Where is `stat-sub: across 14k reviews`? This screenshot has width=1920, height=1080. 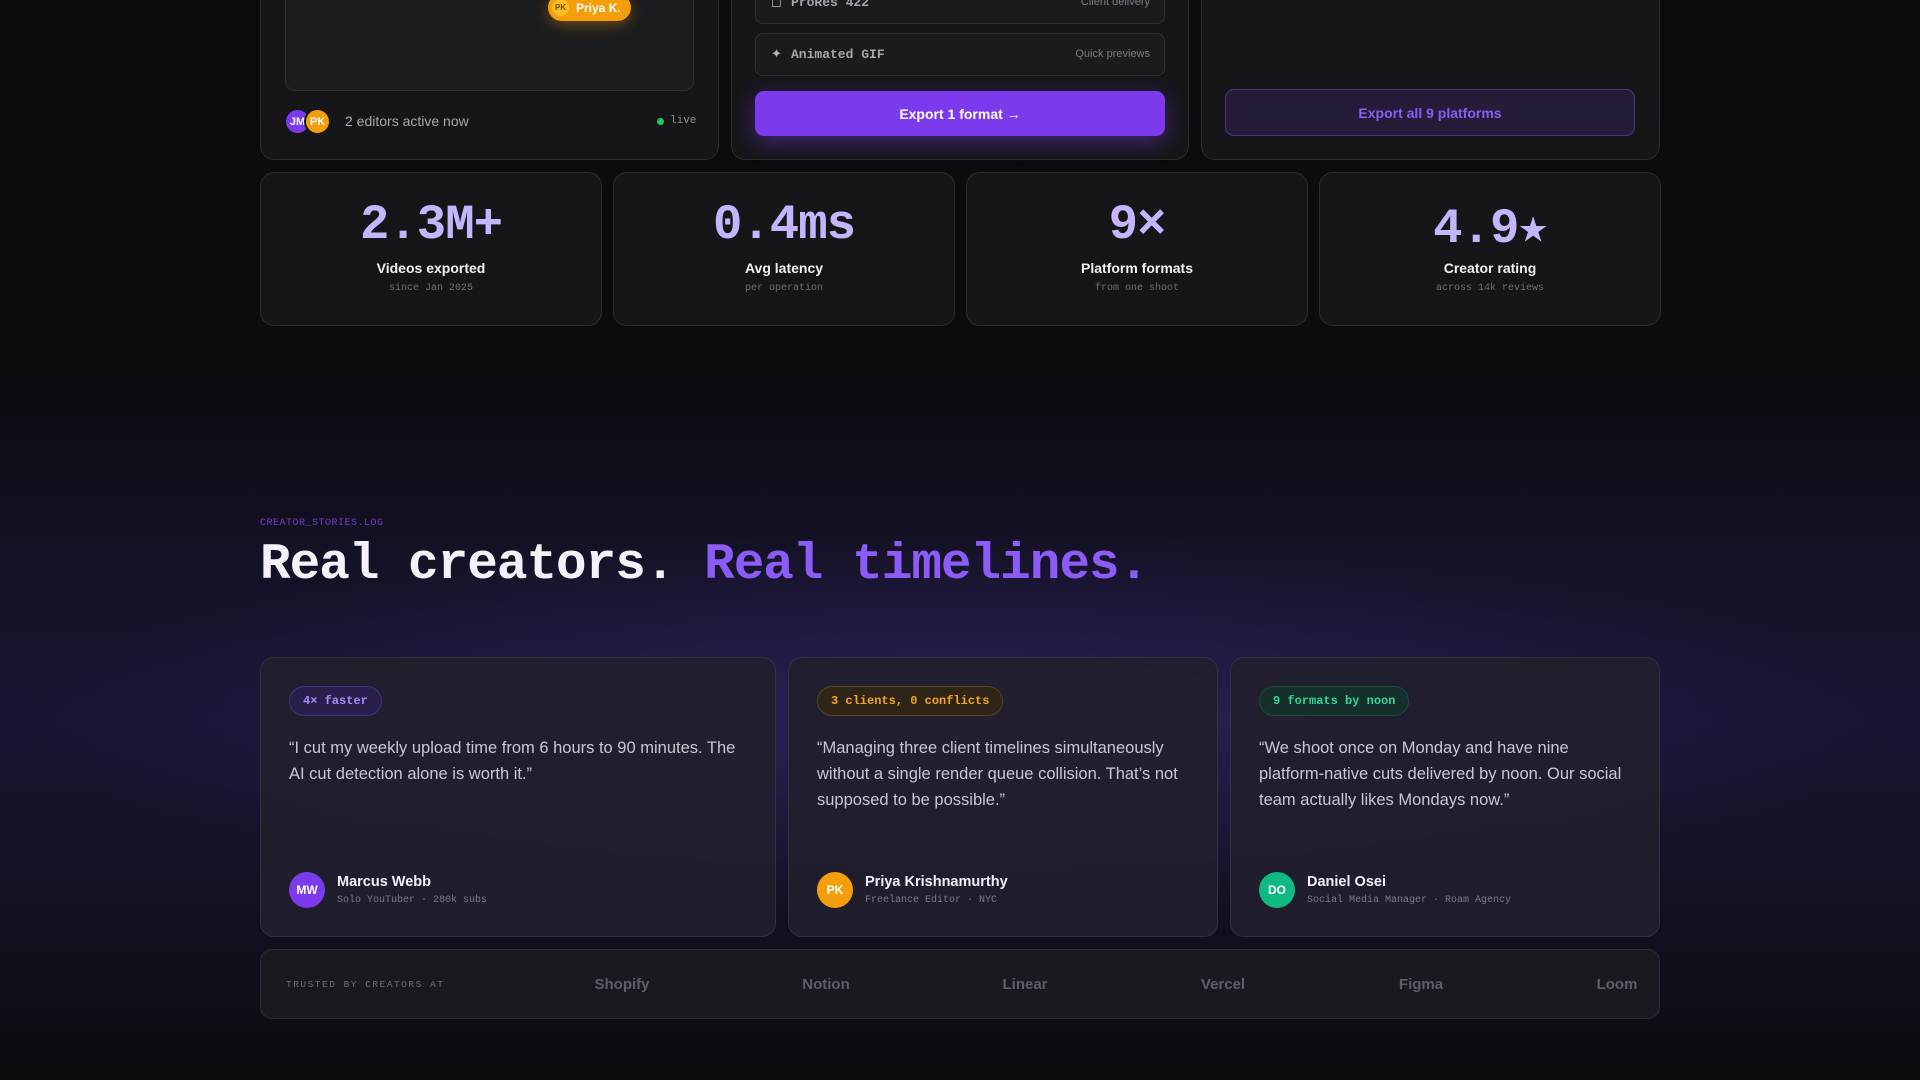
stat-sub: across 14k reviews is located at coordinates (1490, 288).